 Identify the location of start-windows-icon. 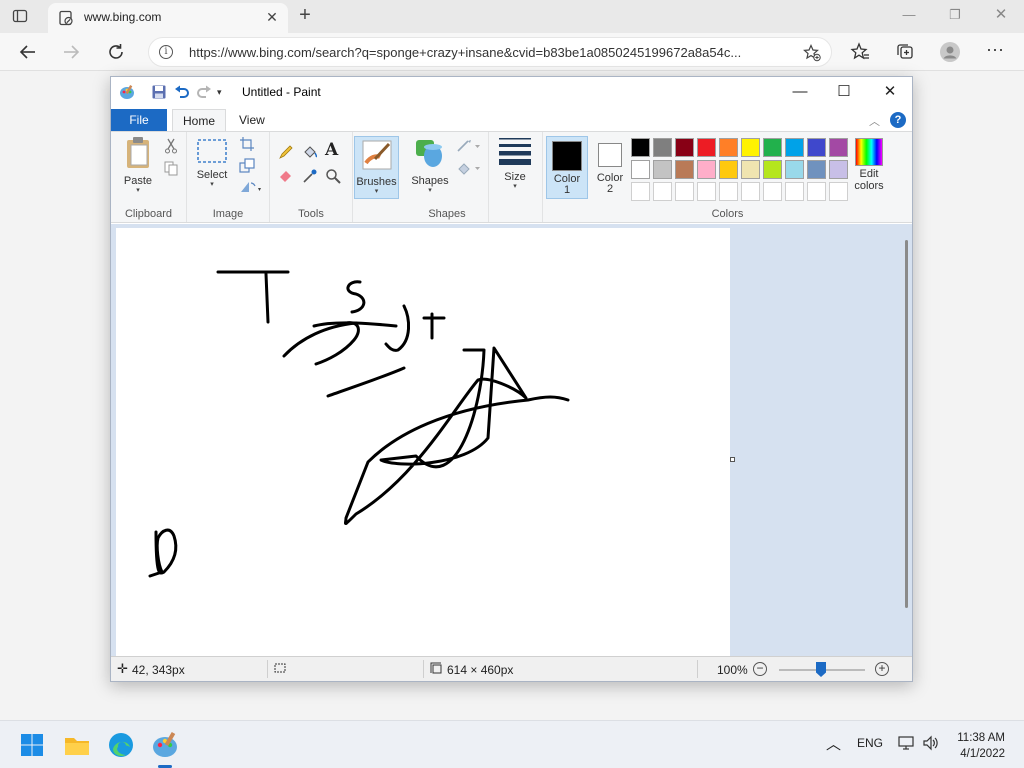
(32, 745).